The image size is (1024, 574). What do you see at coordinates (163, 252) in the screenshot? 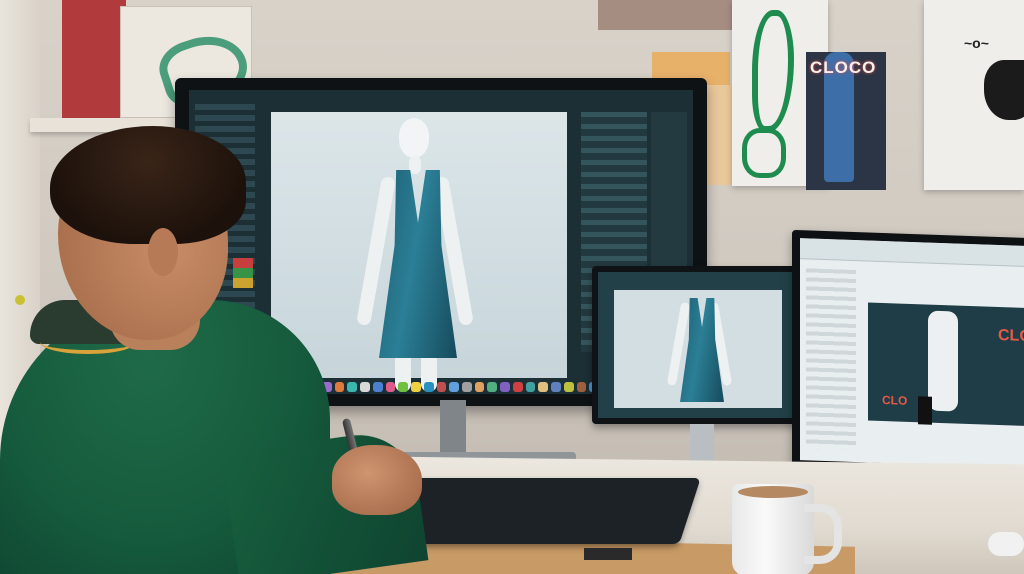
I see `person-ear` at bounding box center [163, 252].